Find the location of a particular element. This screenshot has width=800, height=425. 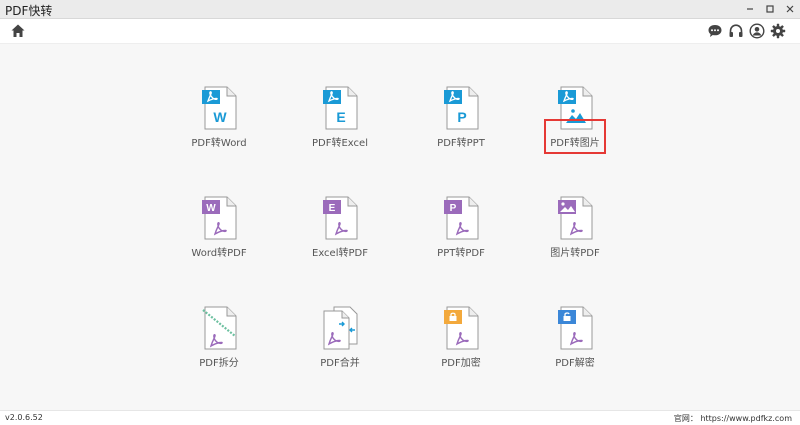

tool-label: PDF转Excel is located at coordinates (340, 143).